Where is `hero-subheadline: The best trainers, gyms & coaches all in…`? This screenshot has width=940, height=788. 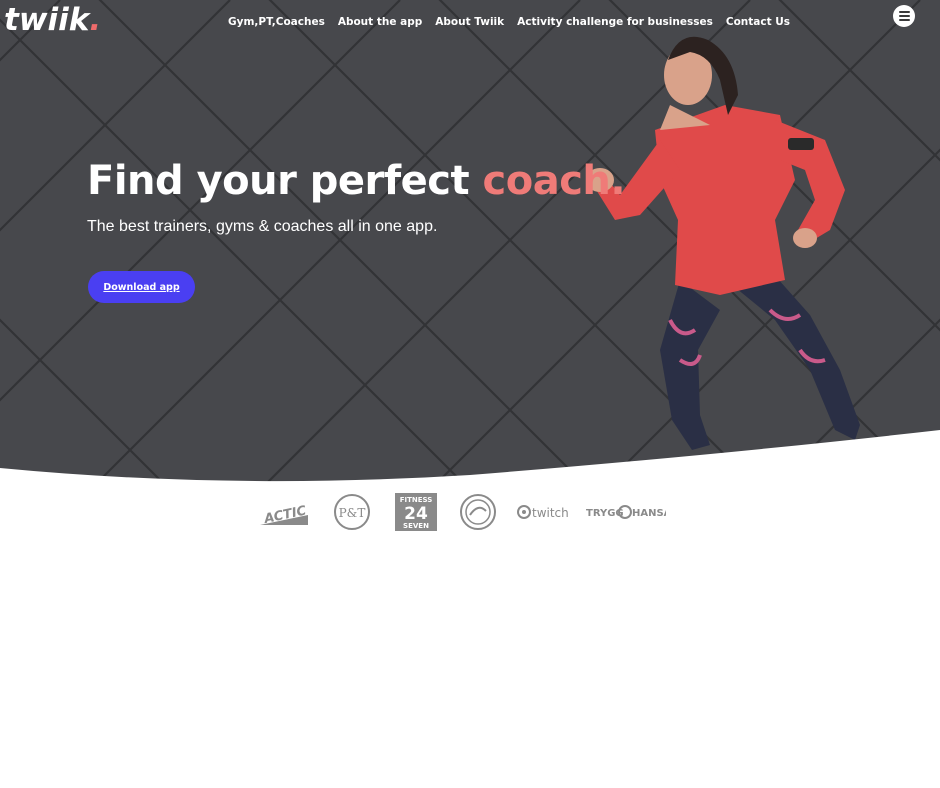 hero-subheadline: The best trainers, gyms & coaches all in… is located at coordinates (262, 226).